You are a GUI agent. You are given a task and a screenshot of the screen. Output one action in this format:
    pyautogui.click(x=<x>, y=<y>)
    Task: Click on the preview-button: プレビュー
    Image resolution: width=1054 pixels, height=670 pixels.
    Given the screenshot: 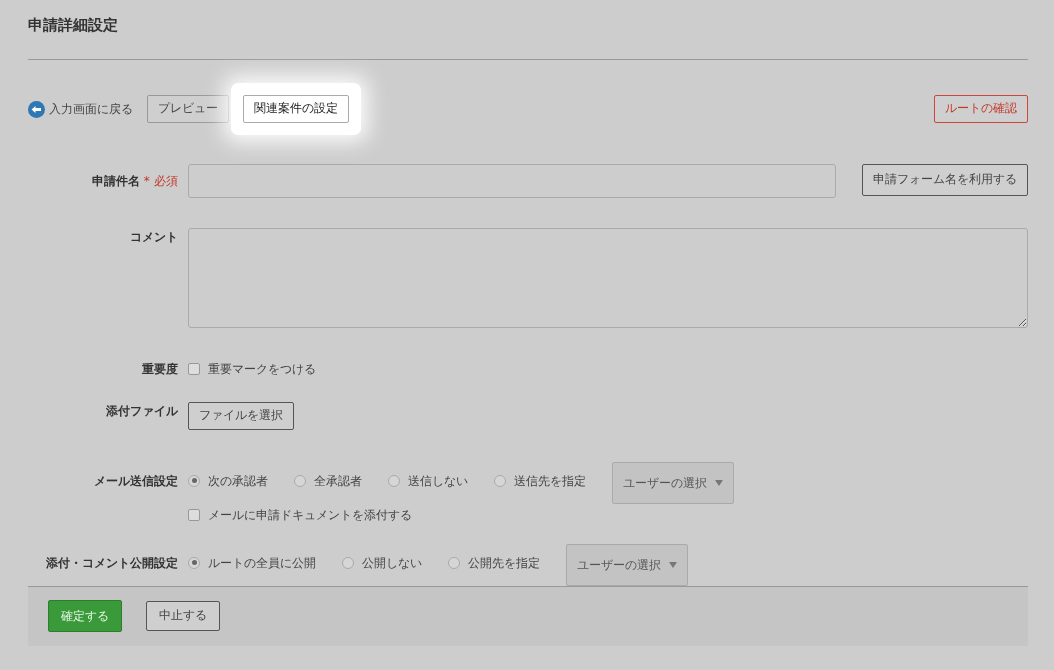 What is the action you would take?
    pyautogui.click(x=188, y=109)
    